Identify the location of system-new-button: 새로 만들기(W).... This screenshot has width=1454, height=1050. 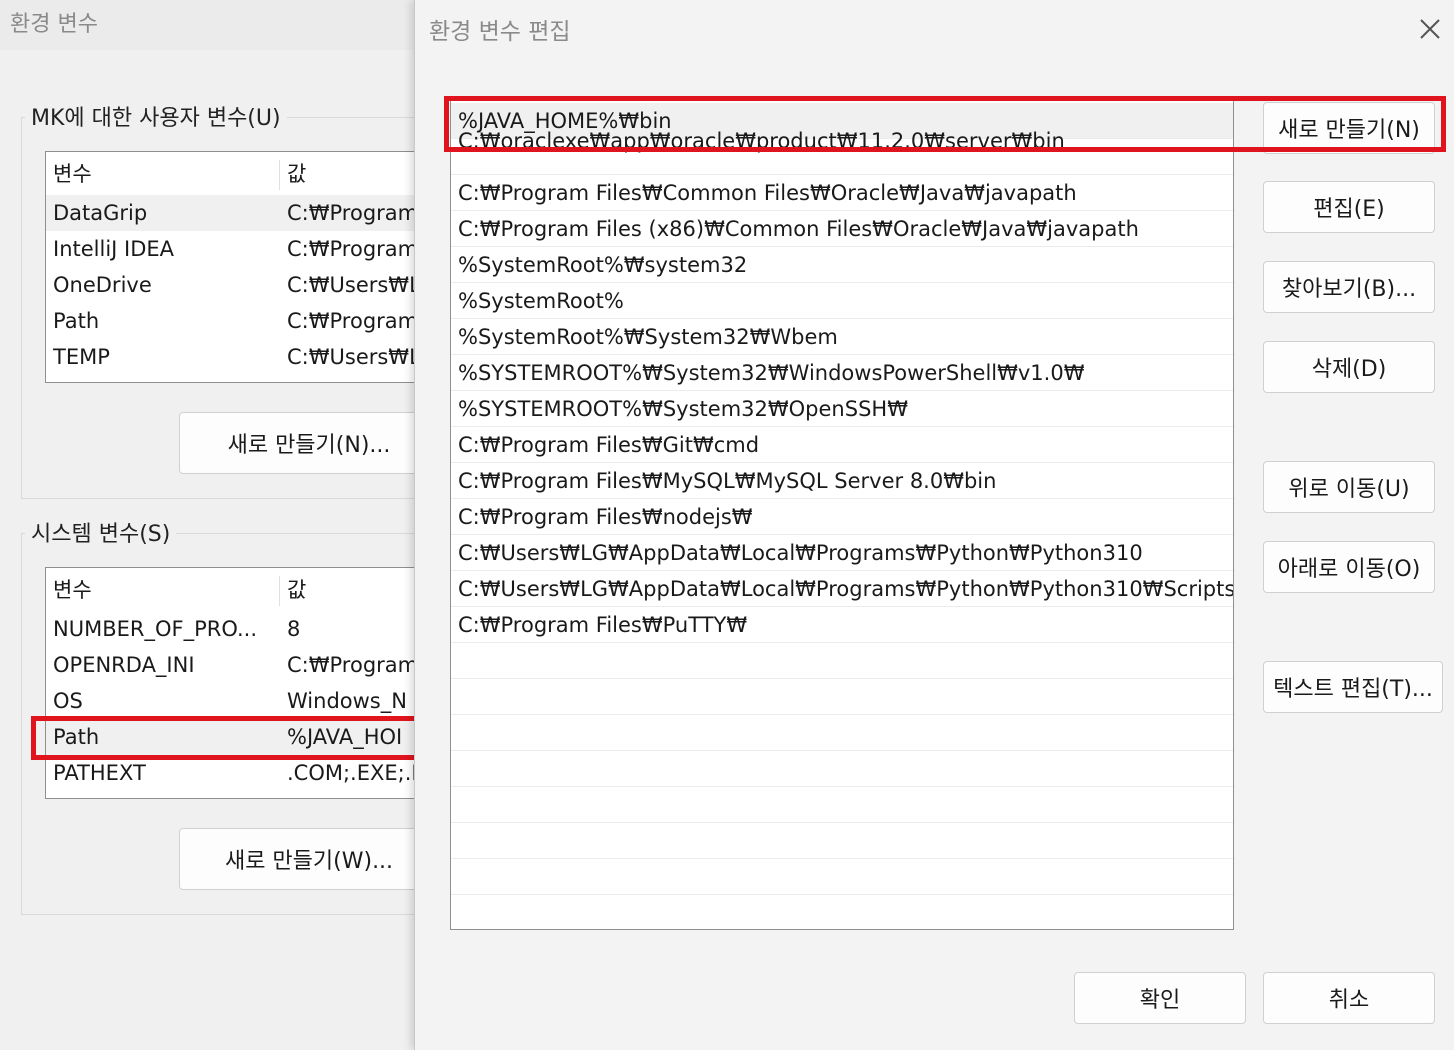
(309, 859).